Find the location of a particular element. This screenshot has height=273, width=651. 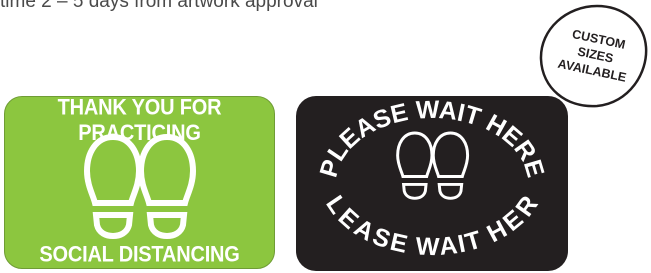

lead-time-text: time 2 – 5 days from artwork approval is located at coordinates (159, 6).